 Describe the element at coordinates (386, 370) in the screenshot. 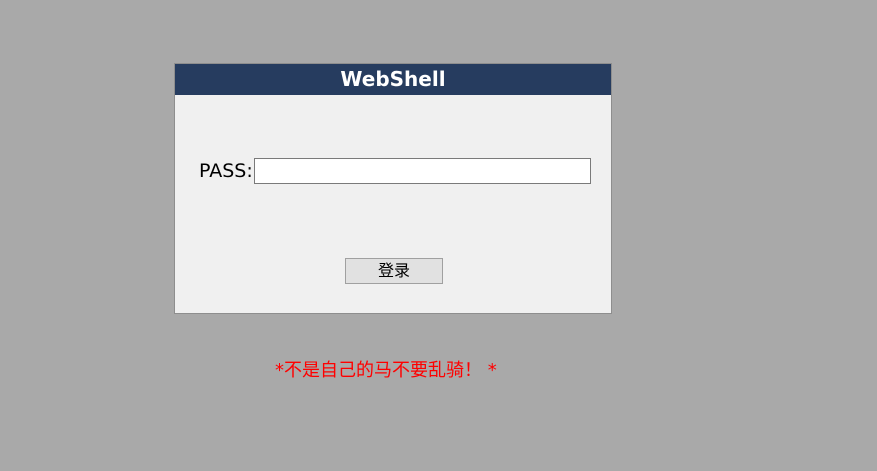

I see `warning-text: *不是自己的马不要乱骑！ *` at that location.